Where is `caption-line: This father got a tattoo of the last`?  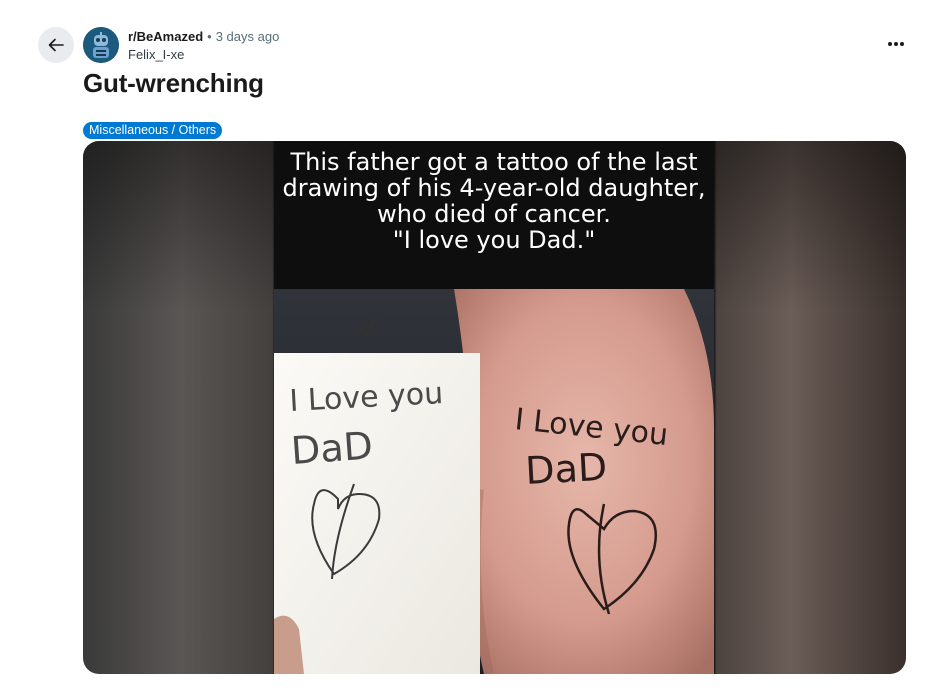
caption-line: This father got a tattoo of the last is located at coordinates (494, 162).